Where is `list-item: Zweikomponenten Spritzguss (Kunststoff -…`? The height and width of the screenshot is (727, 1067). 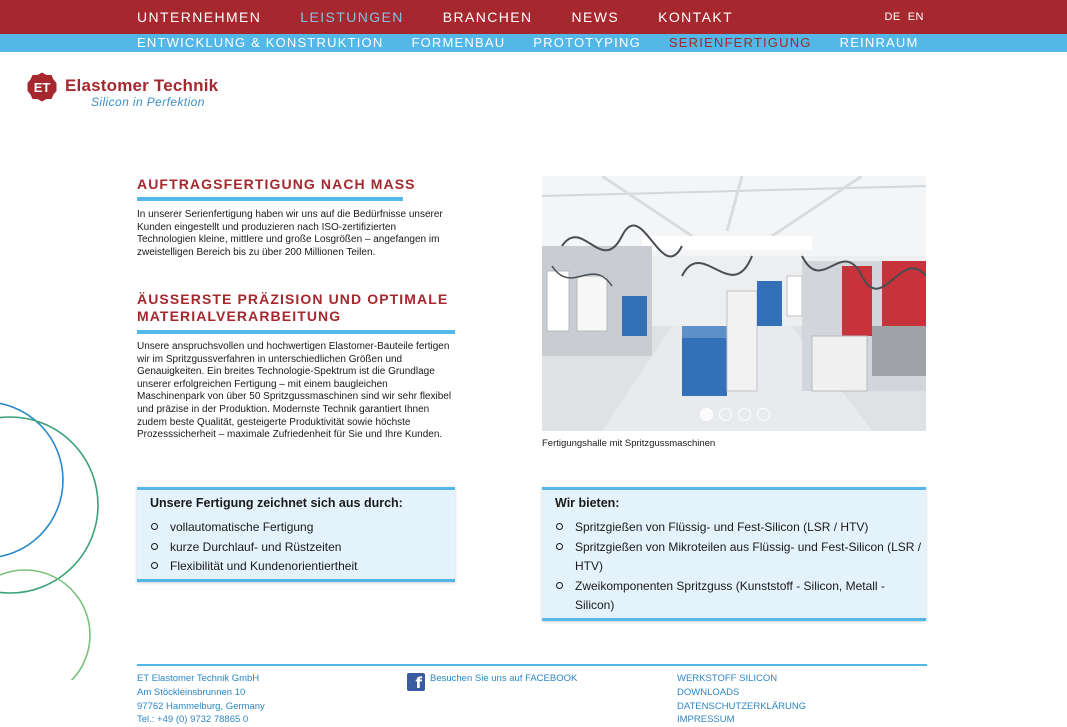 list-item: Zweikomponenten Spritzguss (Kunststoff -… is located at coordinates (739, 596).